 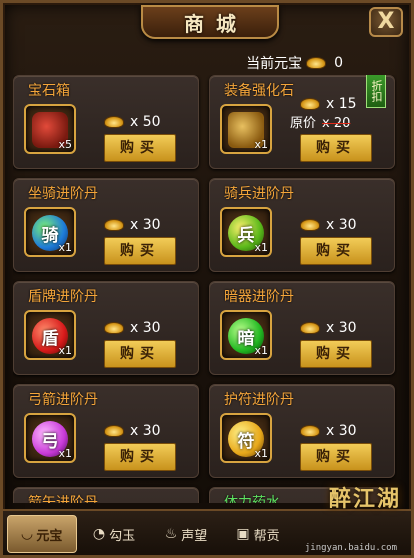 I want to click on ingot-icon: ◡, so click(x=27, y=534).